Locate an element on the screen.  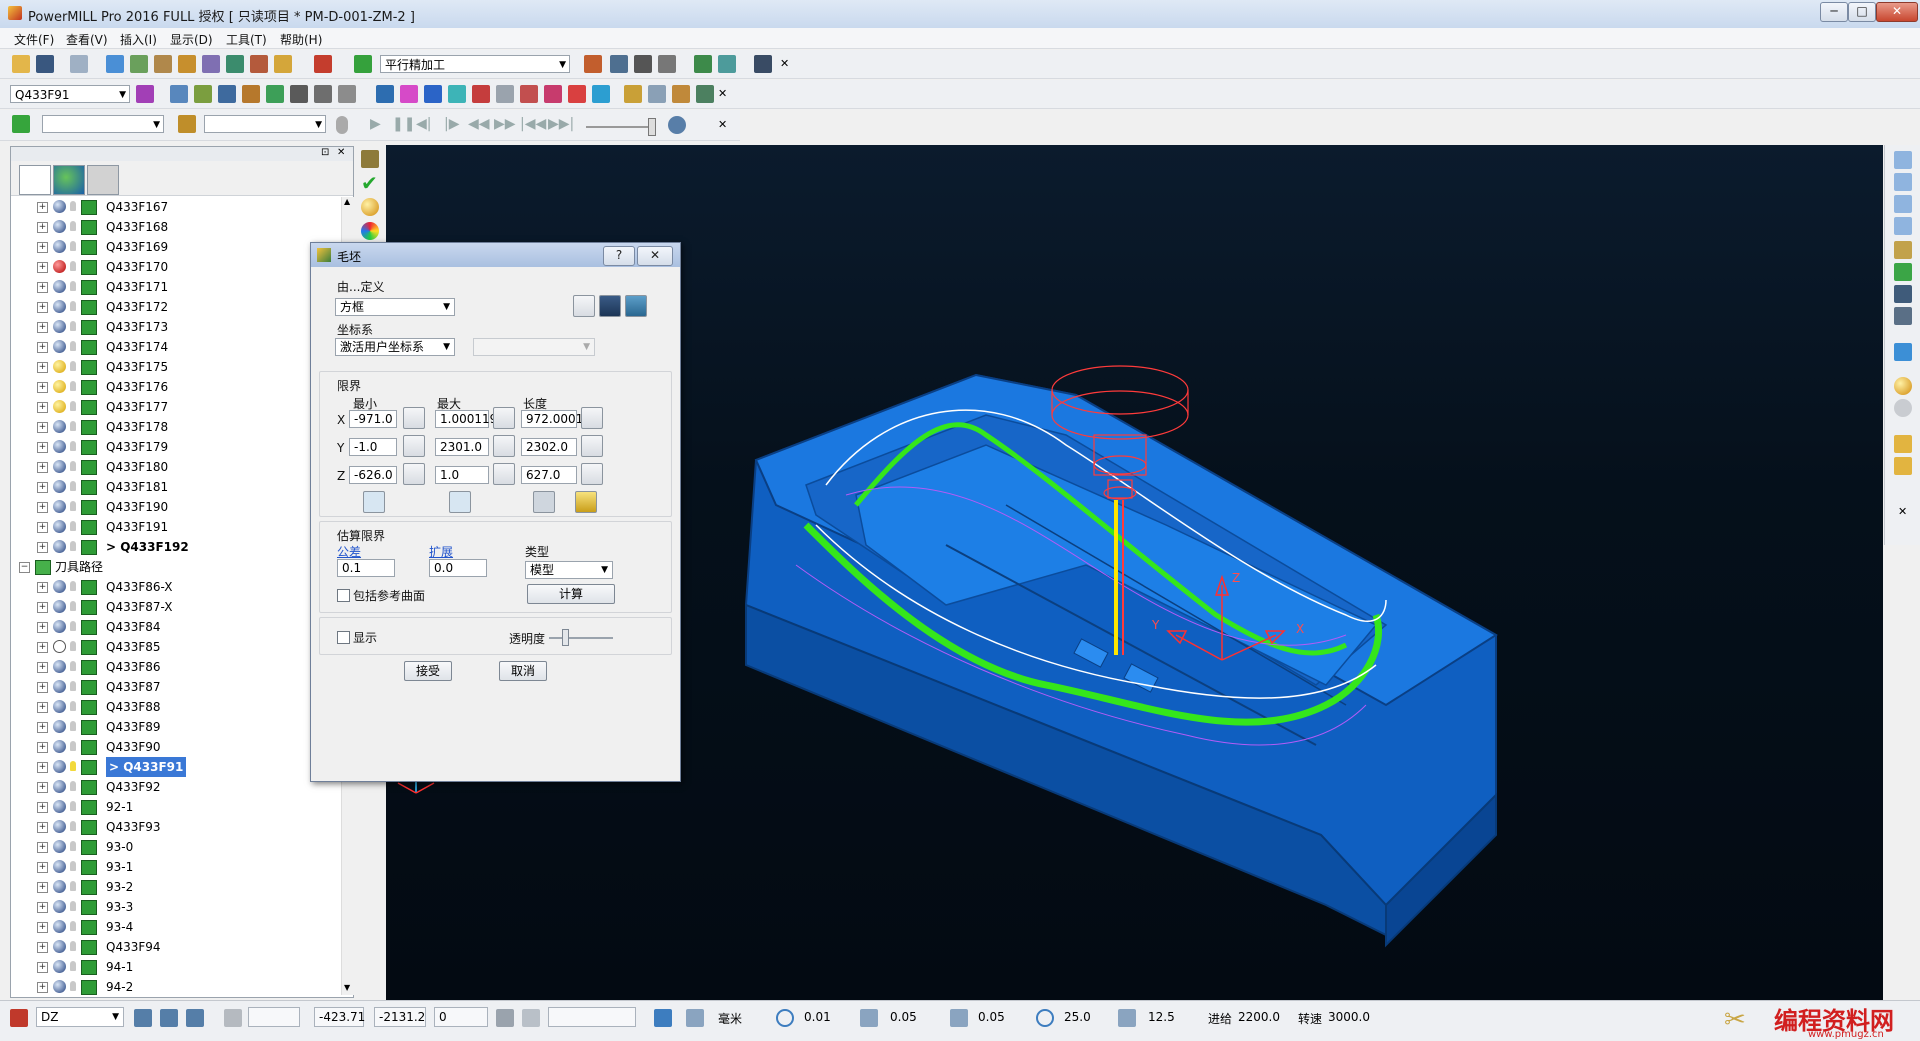
tree-item: +93-3 is located at coordinates (176, 907).